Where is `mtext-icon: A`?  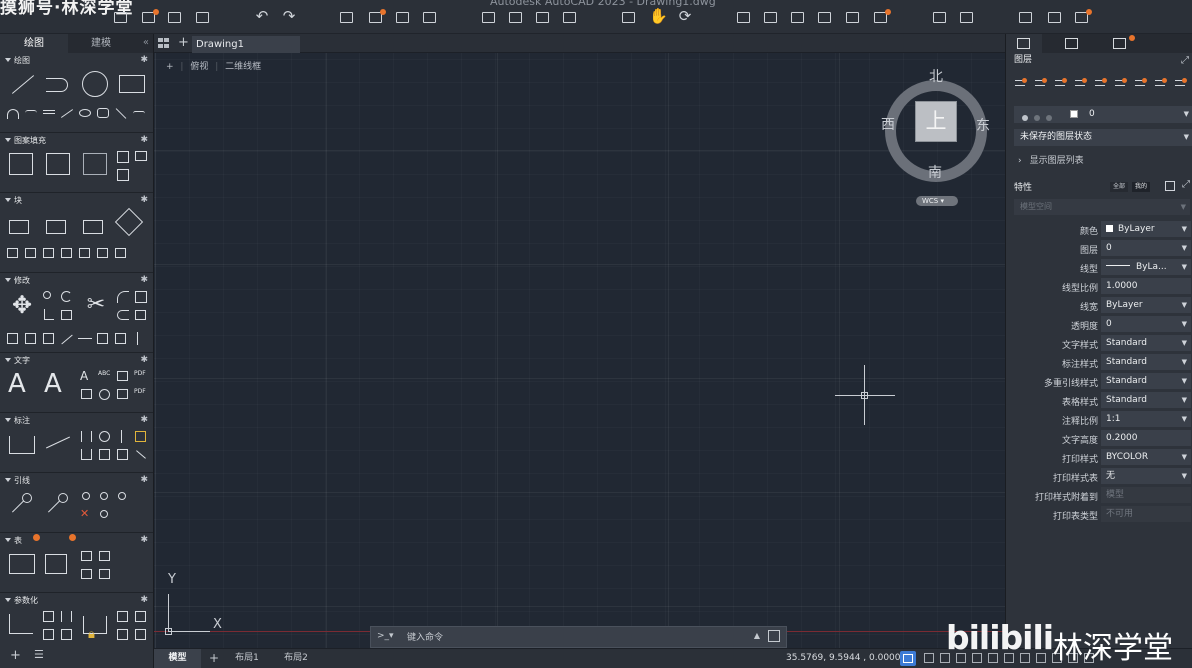 mtext-icon: A is located at coordinates (22, 384).